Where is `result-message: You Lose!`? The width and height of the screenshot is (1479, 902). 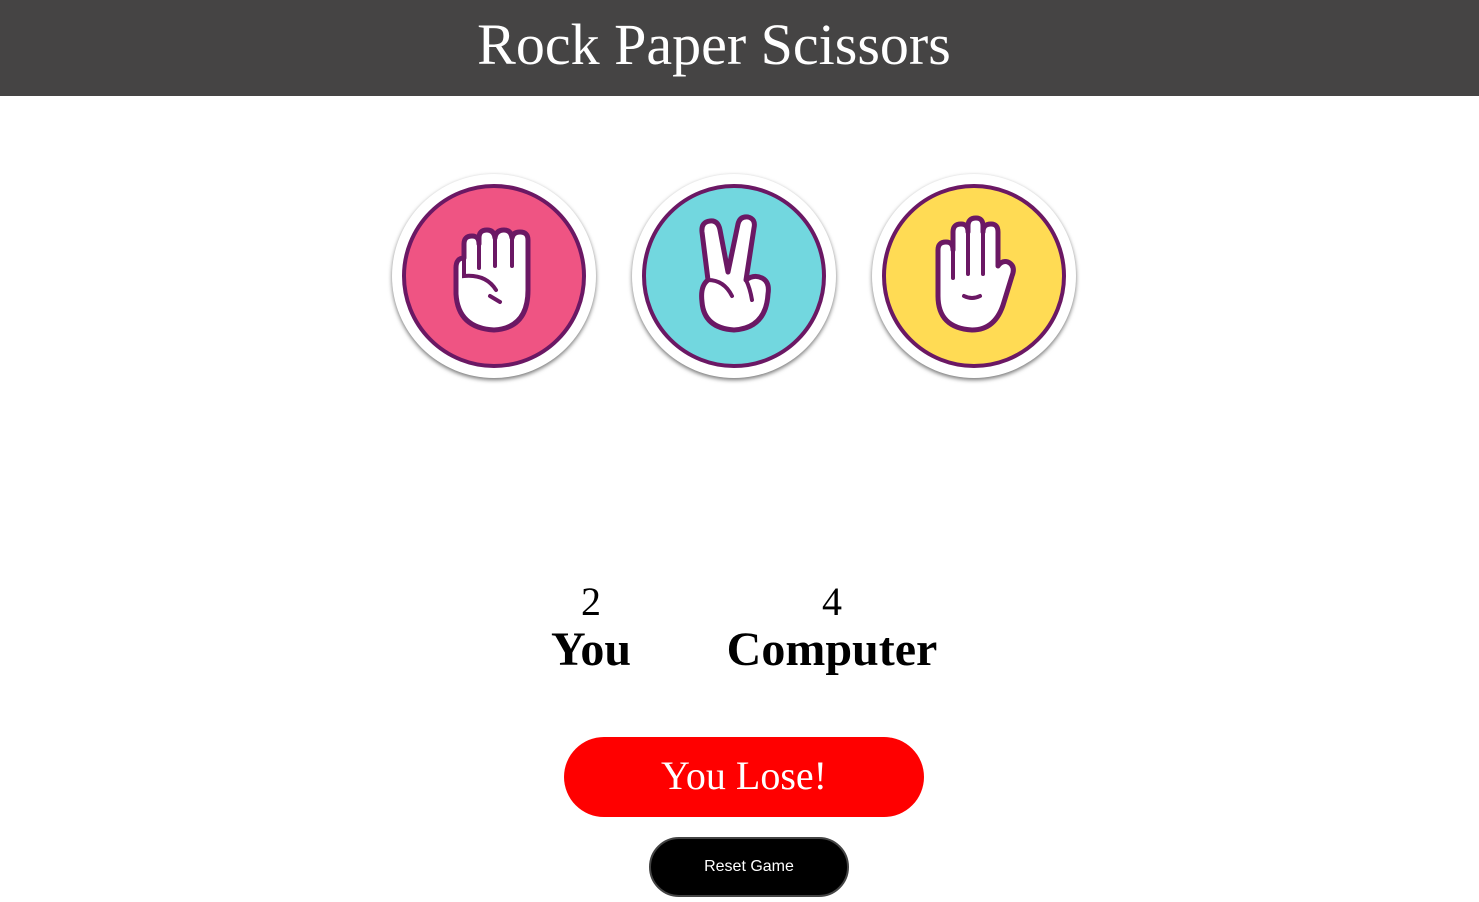 result-message: You Lose! is located at coordinates (744, 777).